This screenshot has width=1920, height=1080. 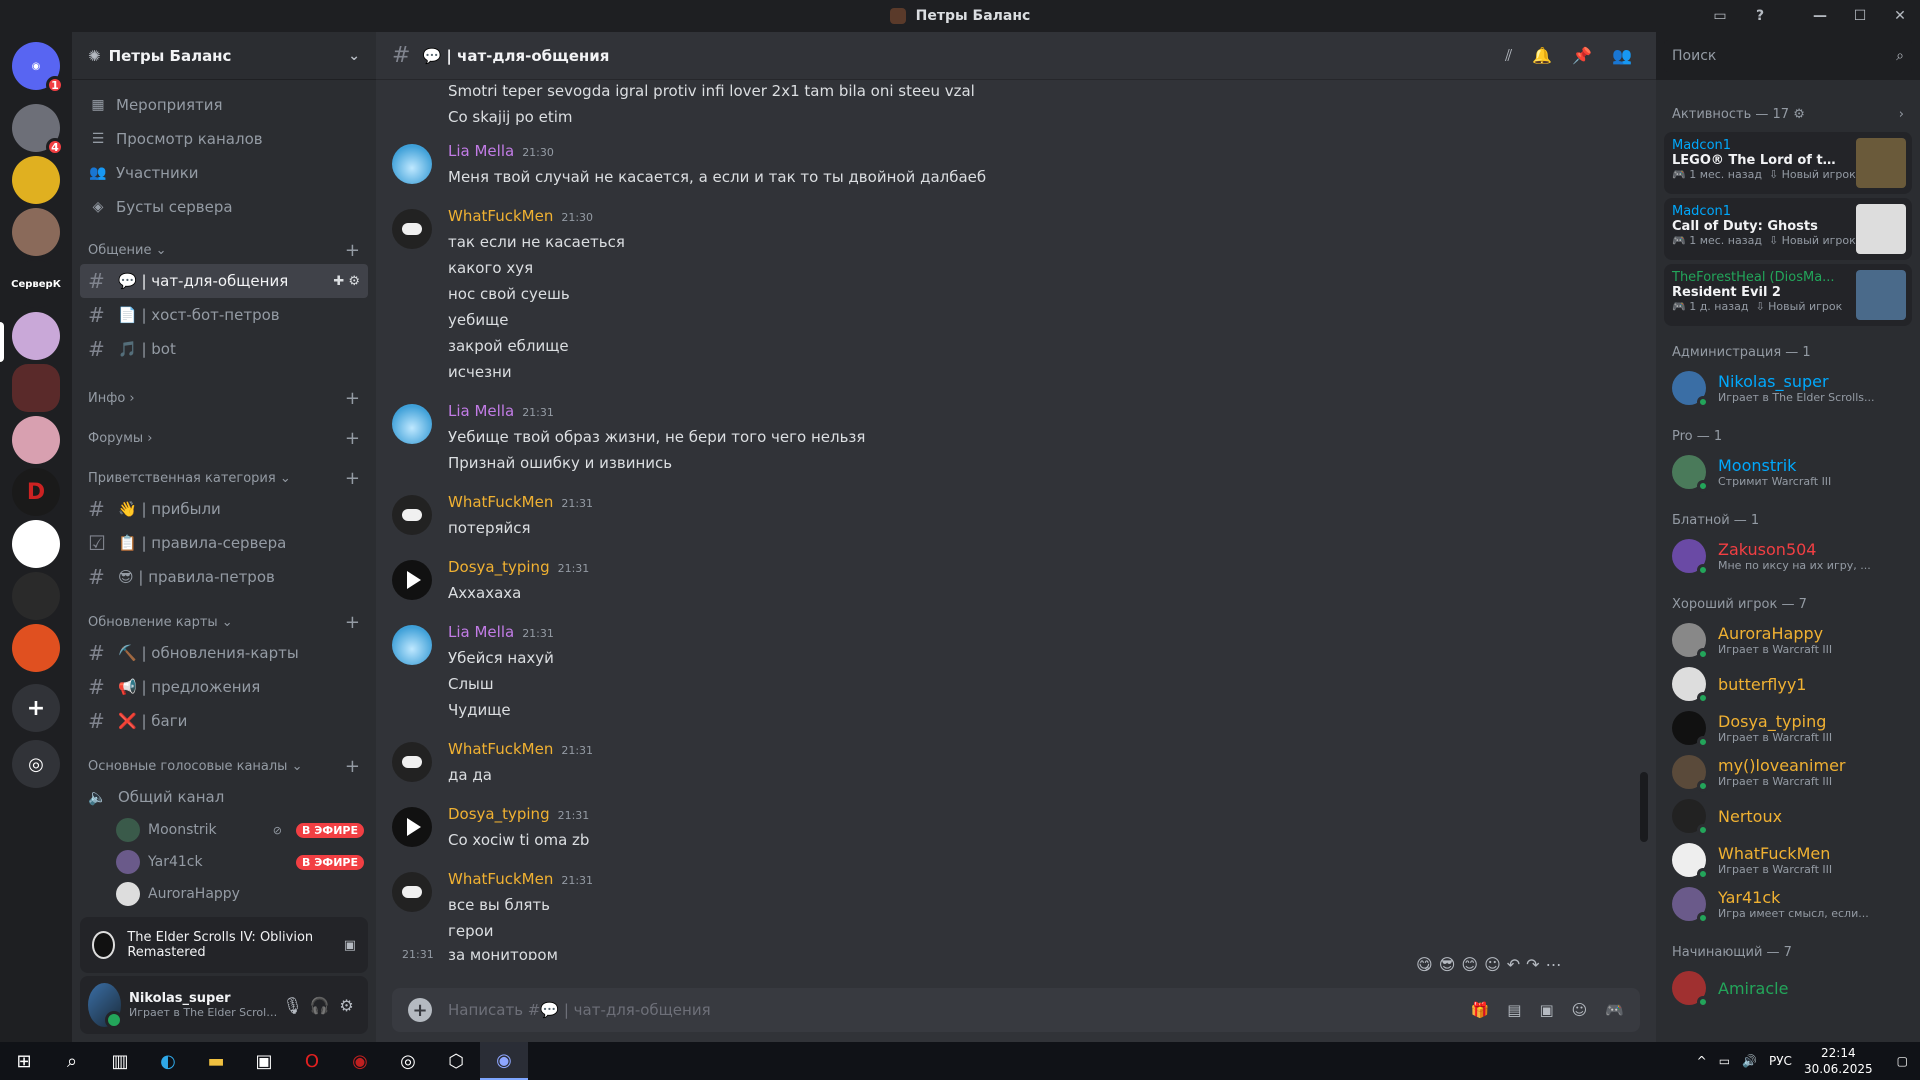 What do you see at coordinates (224, 207) in the screenshot?
I see `nav-boosts: ◈ Бусты сервера` at bounding box center [224, 207].